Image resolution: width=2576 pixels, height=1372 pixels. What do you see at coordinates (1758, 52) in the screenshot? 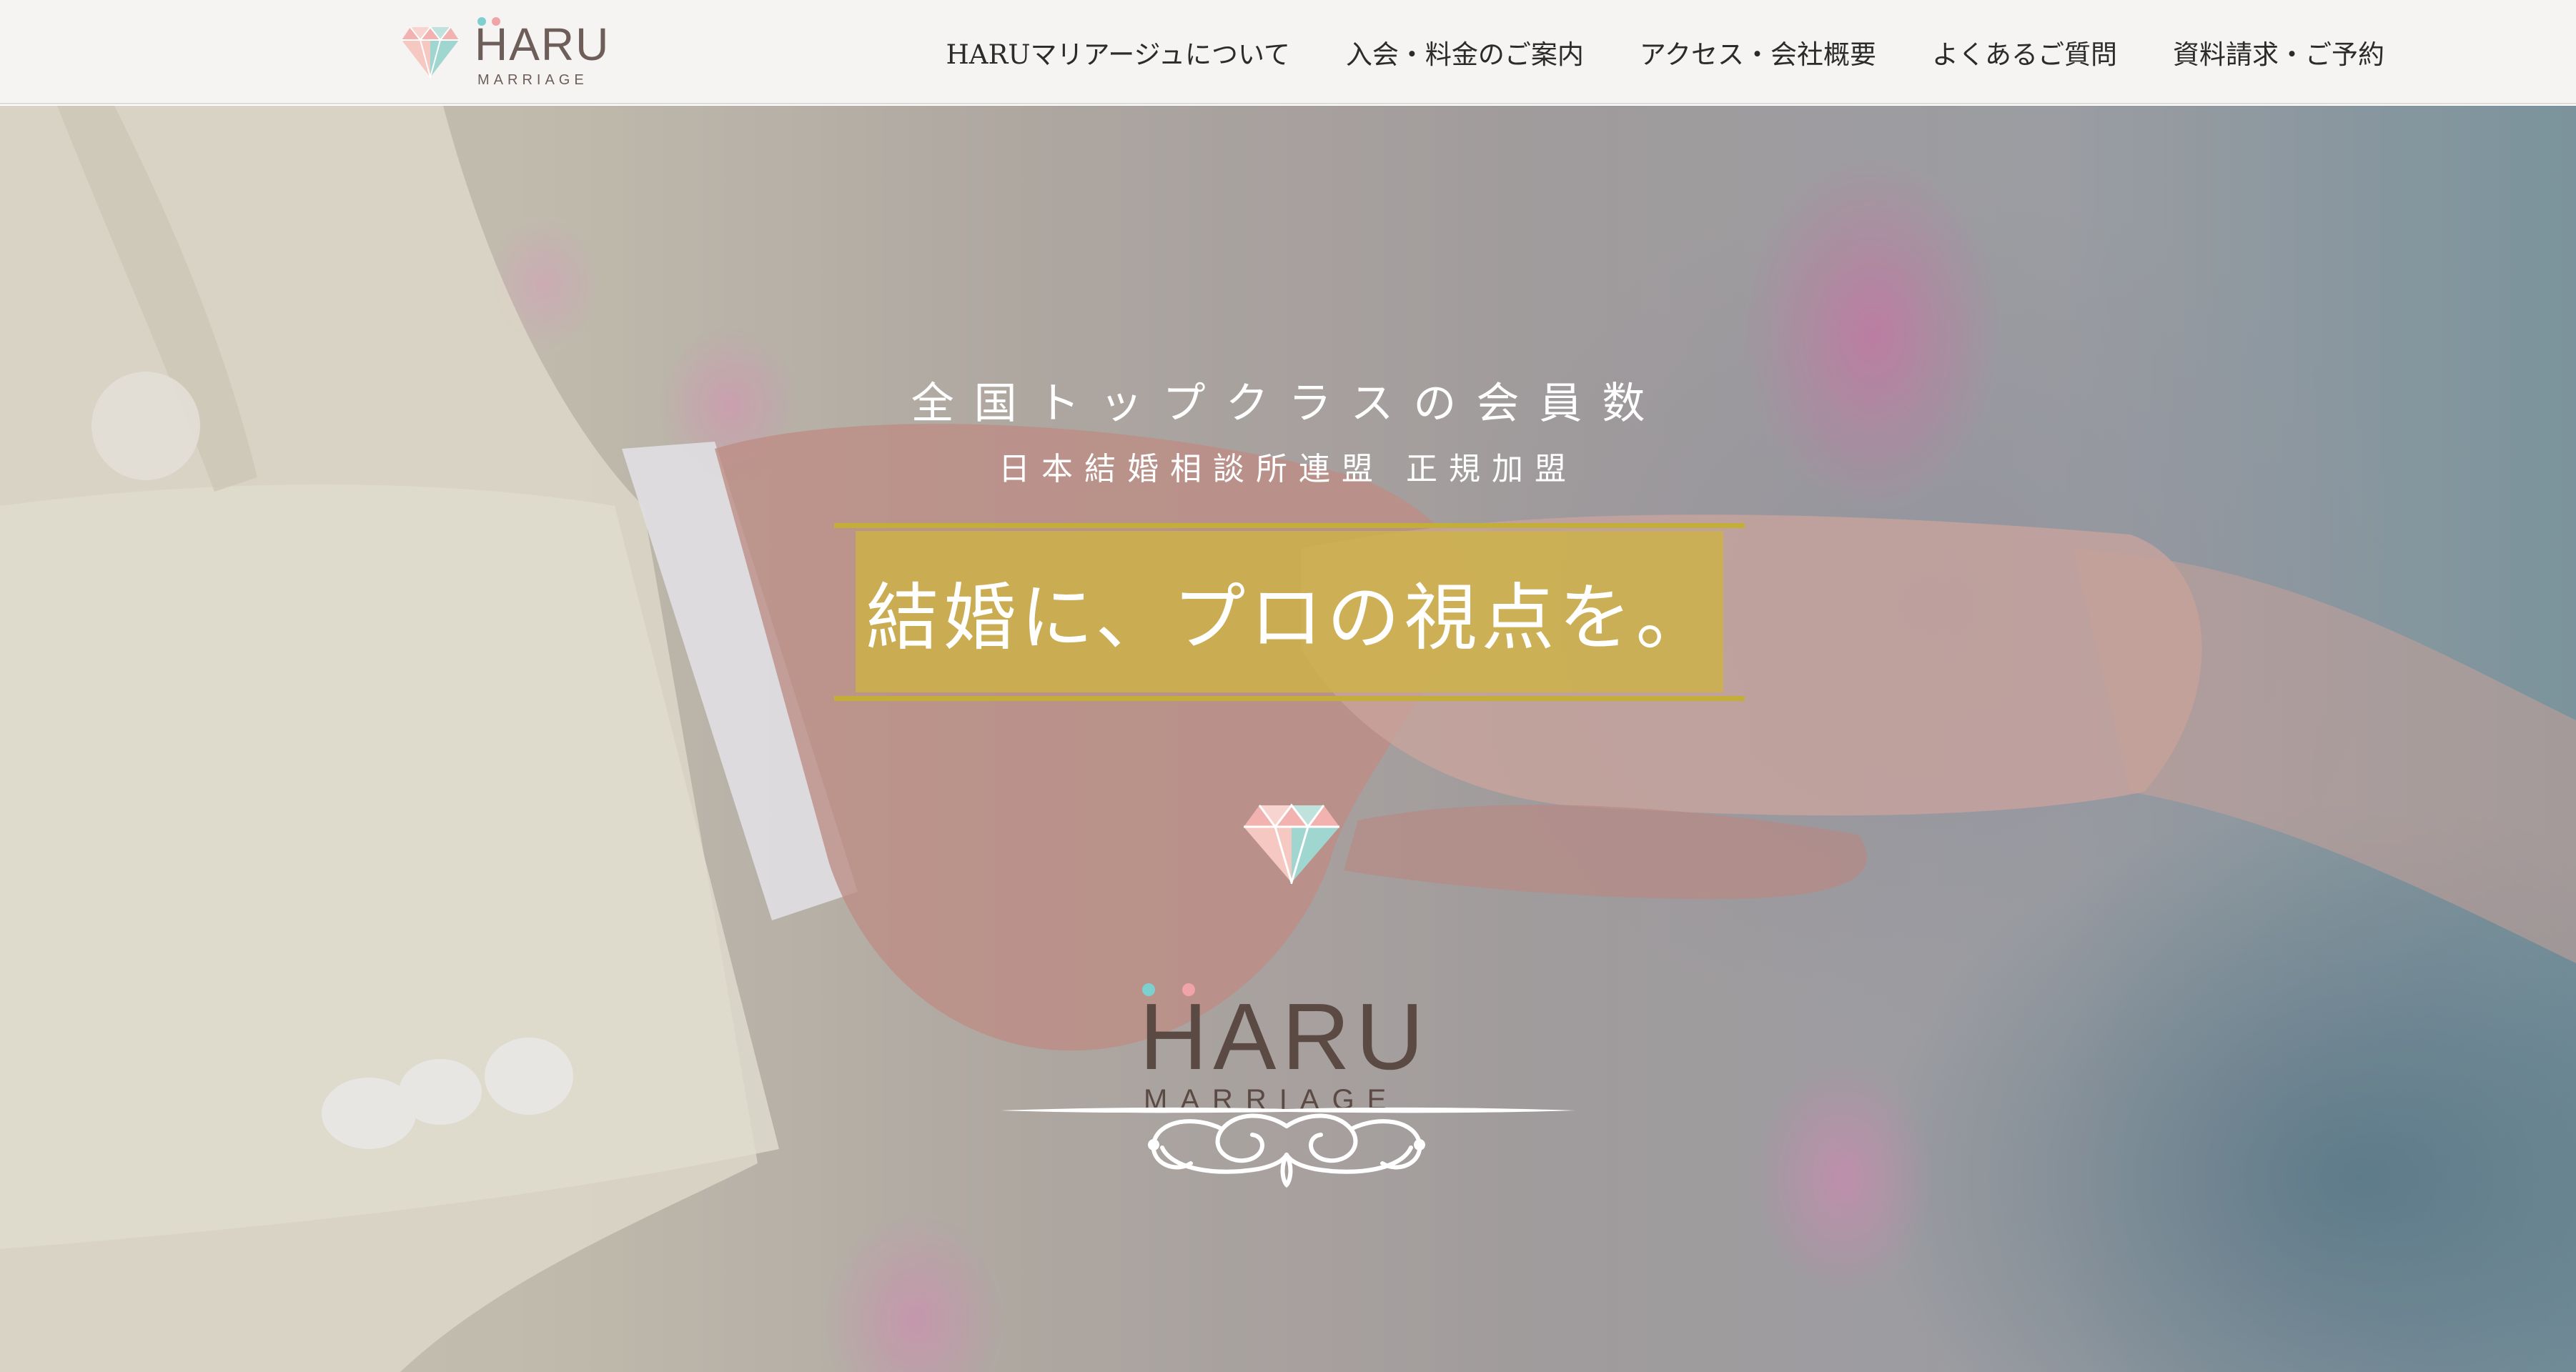
I see `nav-item-access: アクセス・会社概要` at bounding box center [1758, 52].